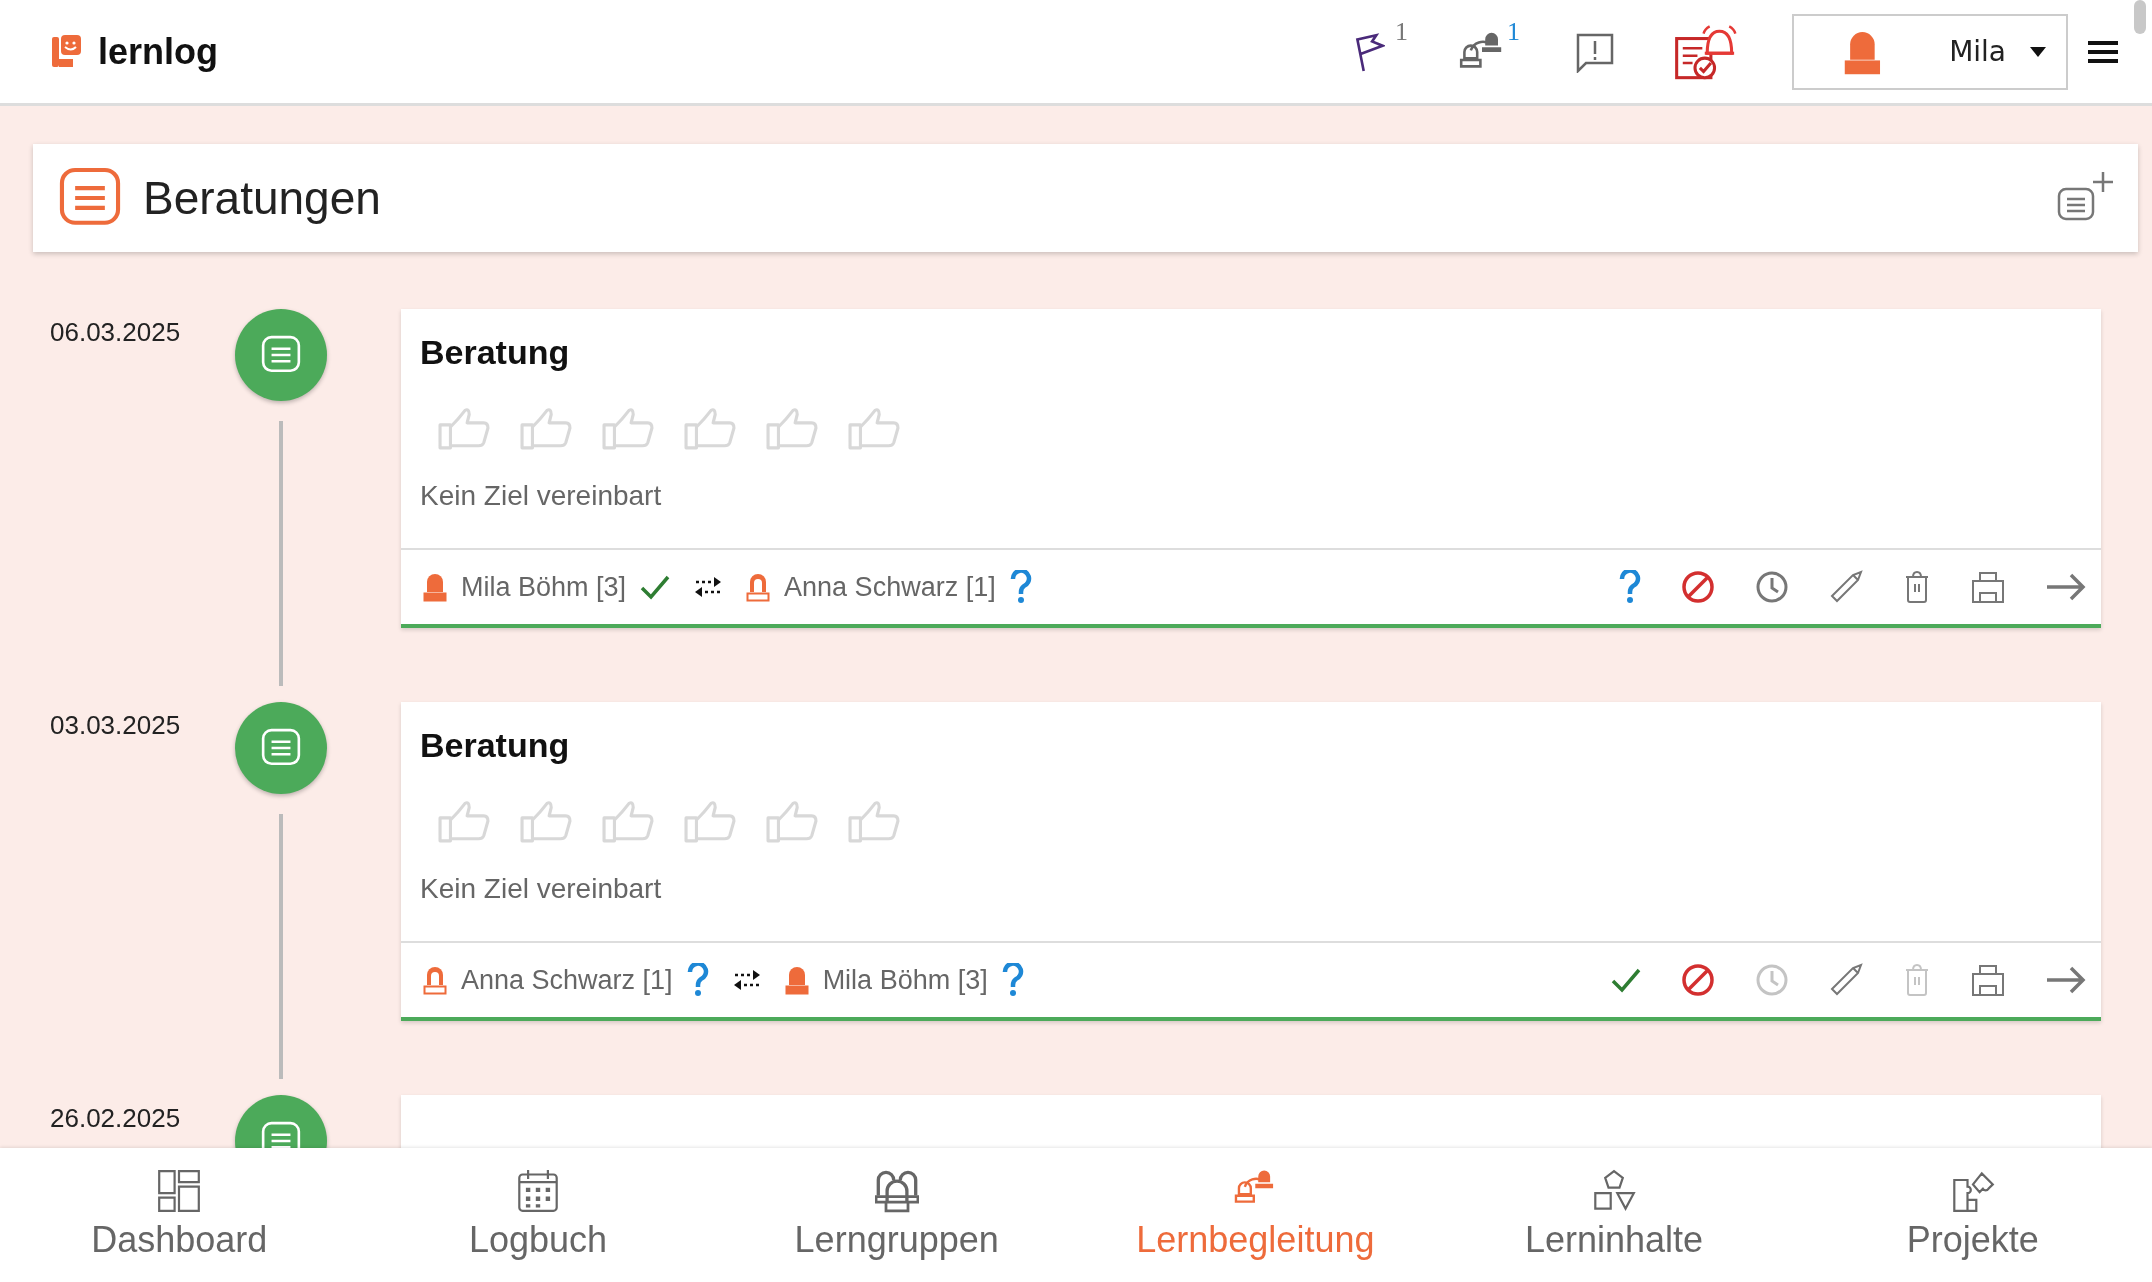  Describe the element at coordinates (179, 1215) in the screenshot. I see `nav-tab: Dashboard` at that location.